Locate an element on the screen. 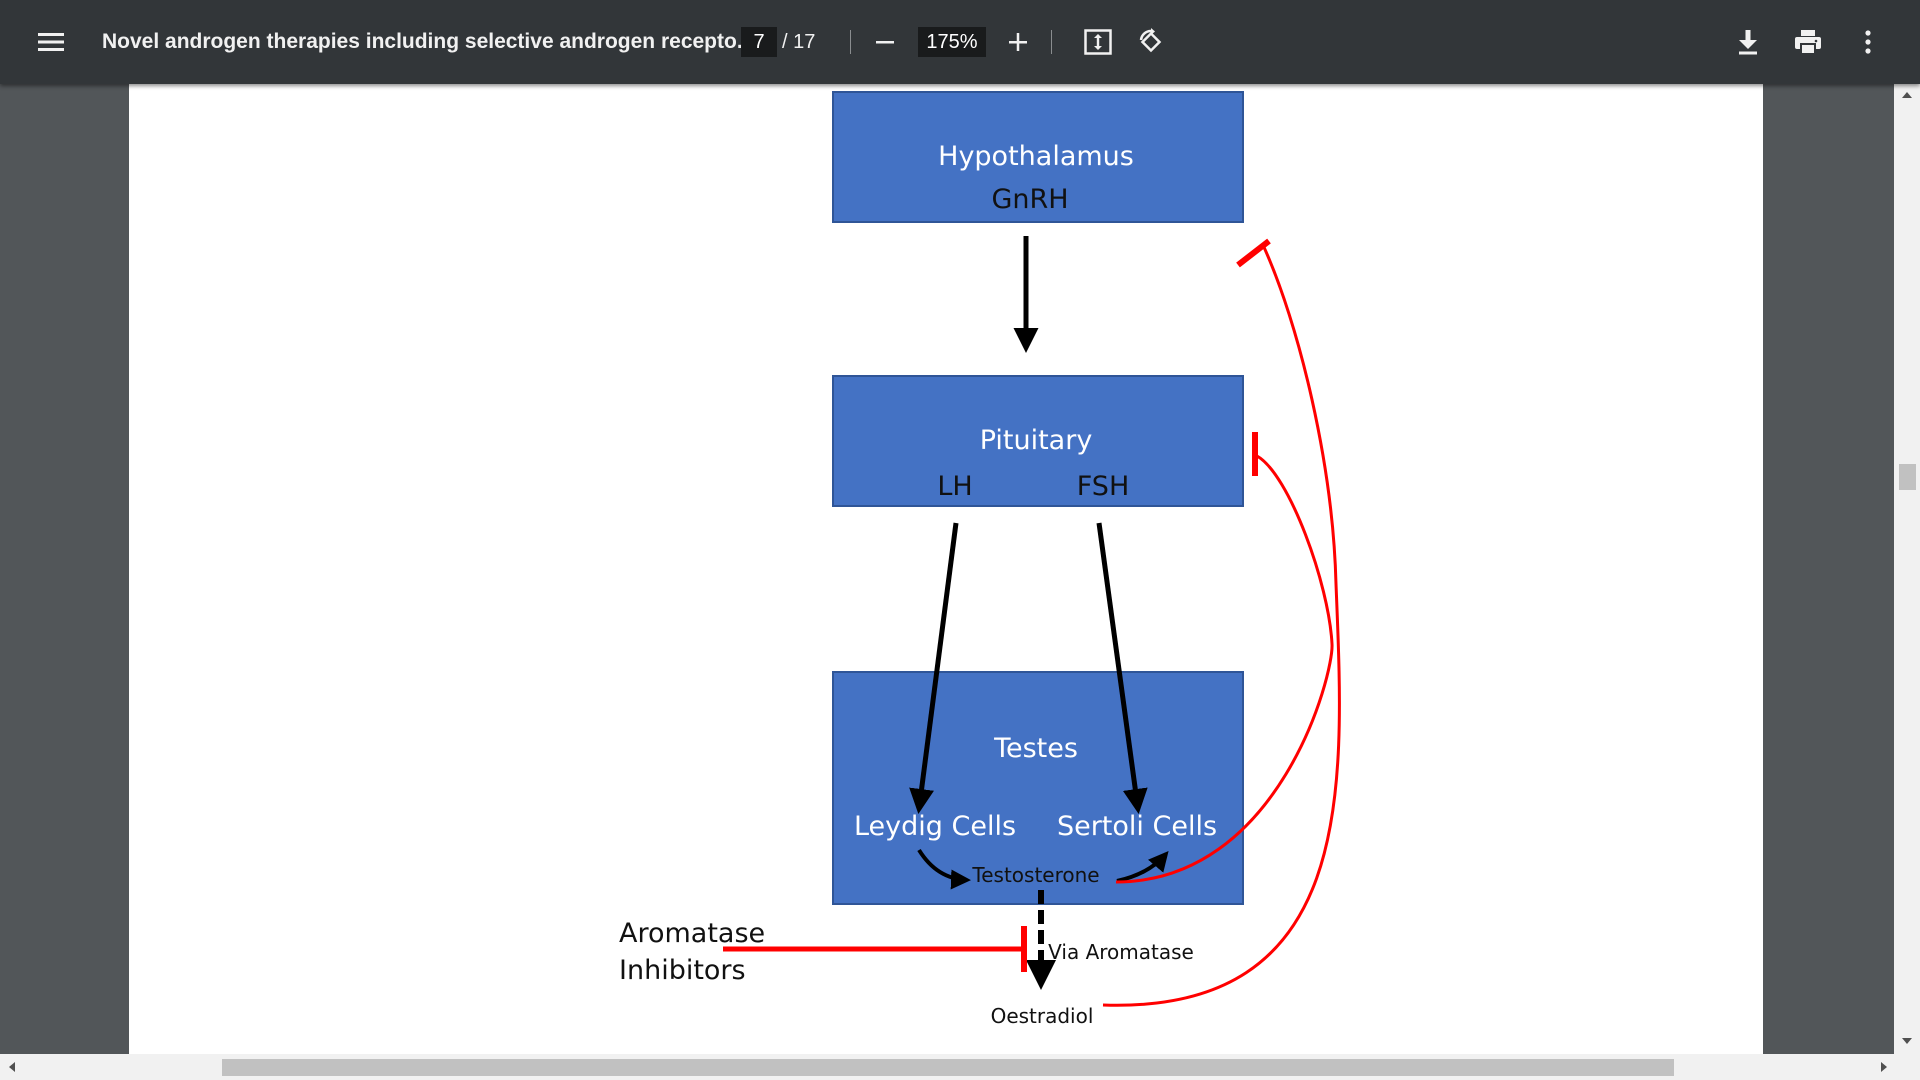 The image size is (1920, 1080). testosterone-feedback-to-pituitary is located at coordinates (1224, 669).